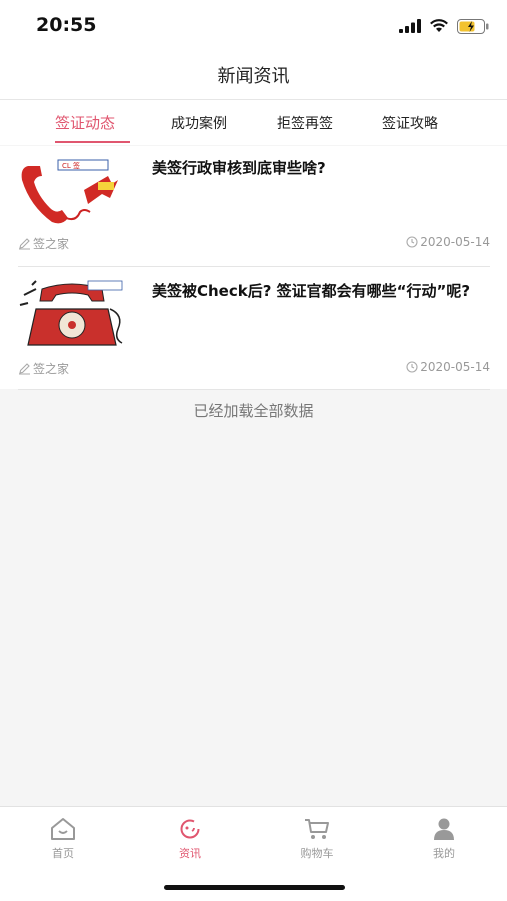 The image size is (507, 901). I want to click on article-title: 美签行政审核到底审些啥?, so click(320, 168).